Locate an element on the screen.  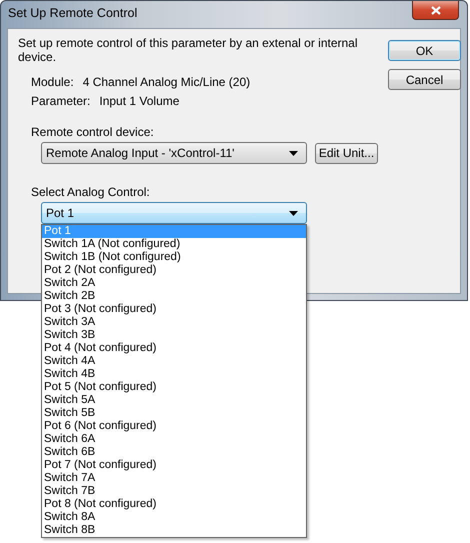
dropdown-option: Pot 3 (Not configured) is located at coordinates (174, 309).